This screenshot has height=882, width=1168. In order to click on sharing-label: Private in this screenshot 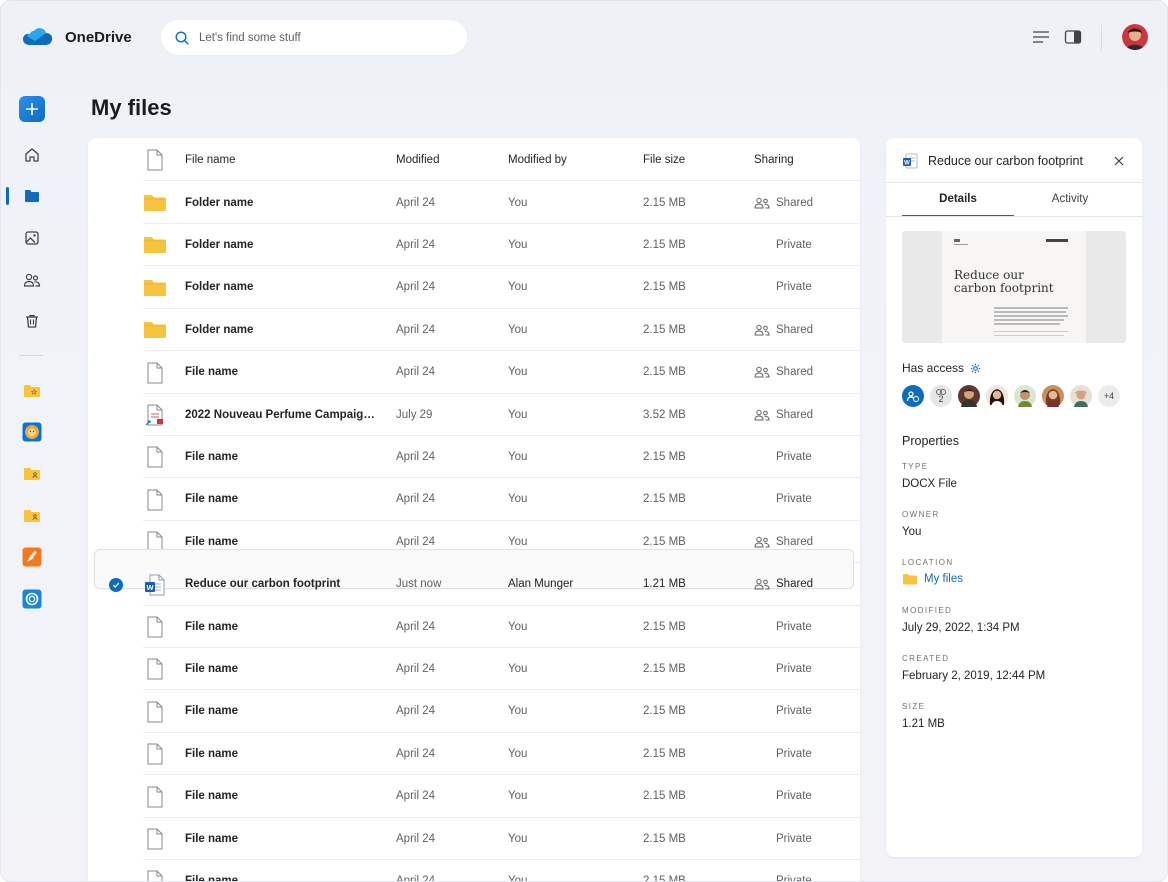, I will do `click(794, 626)`.